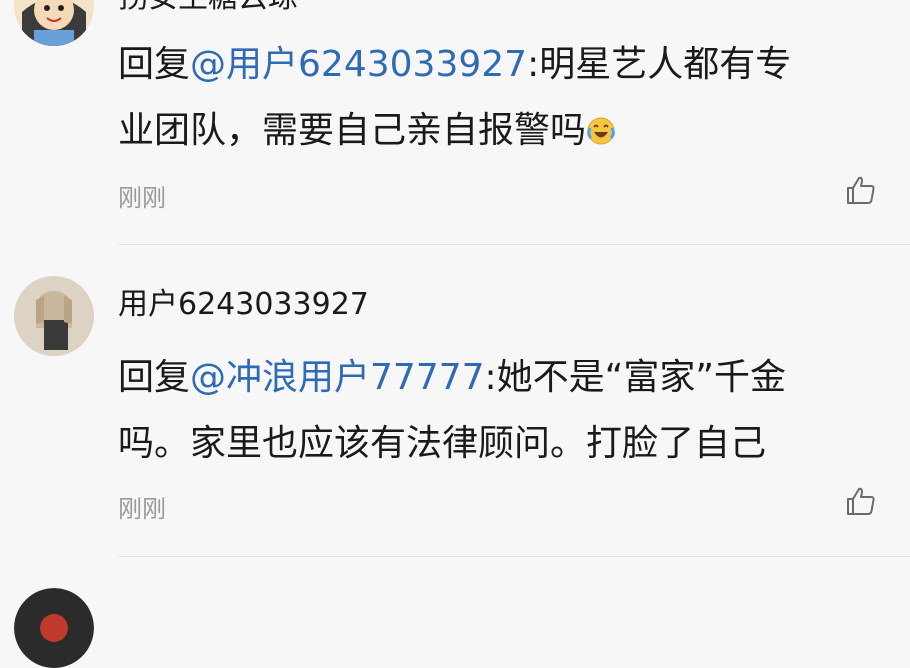 This screenshot has height=668, width=910. I want to click on comment-body-line1: :她不是“富家”千金, so click(635, 377).